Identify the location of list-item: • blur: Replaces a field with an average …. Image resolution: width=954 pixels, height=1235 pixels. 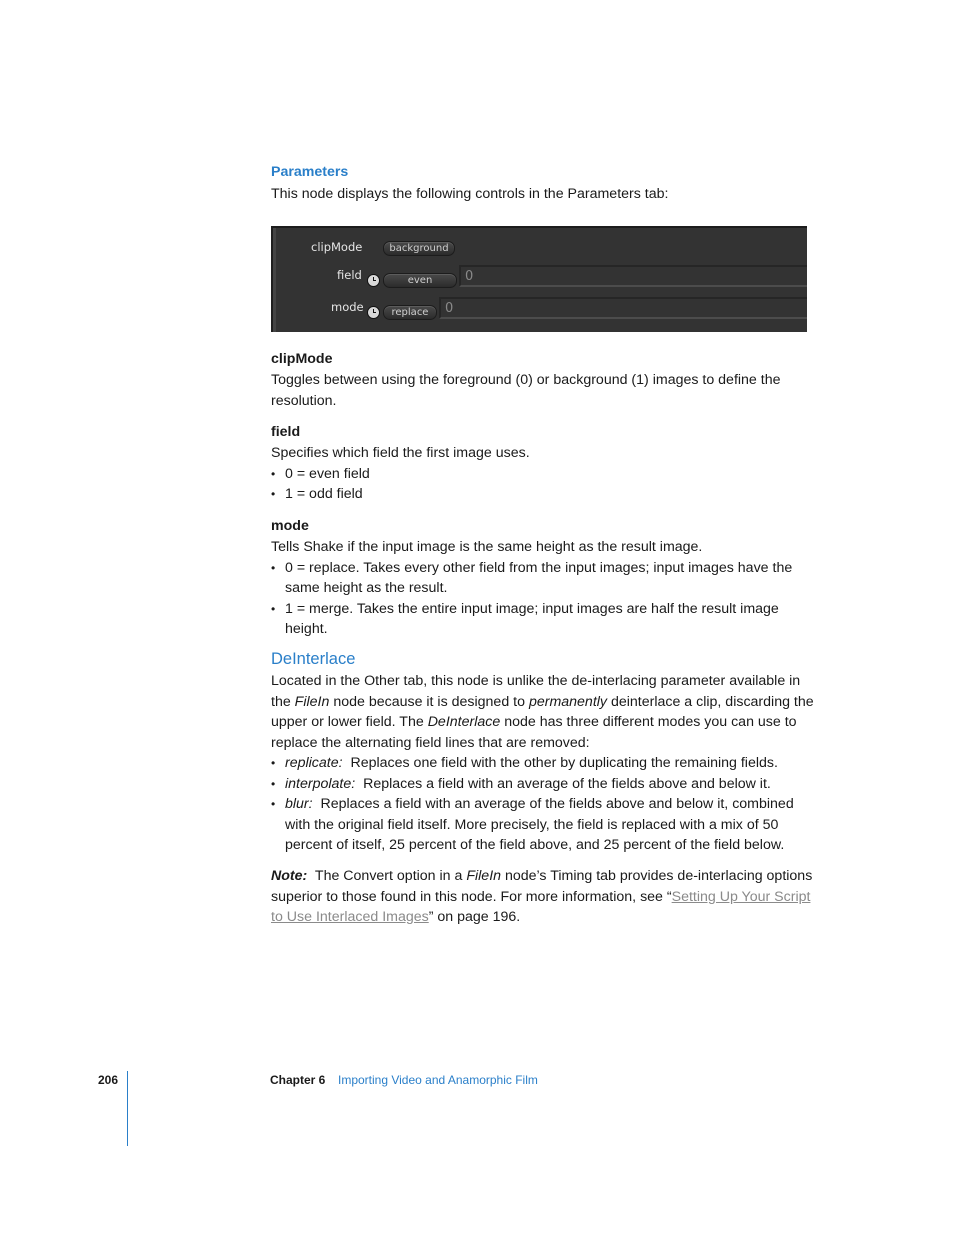
(542, 825).